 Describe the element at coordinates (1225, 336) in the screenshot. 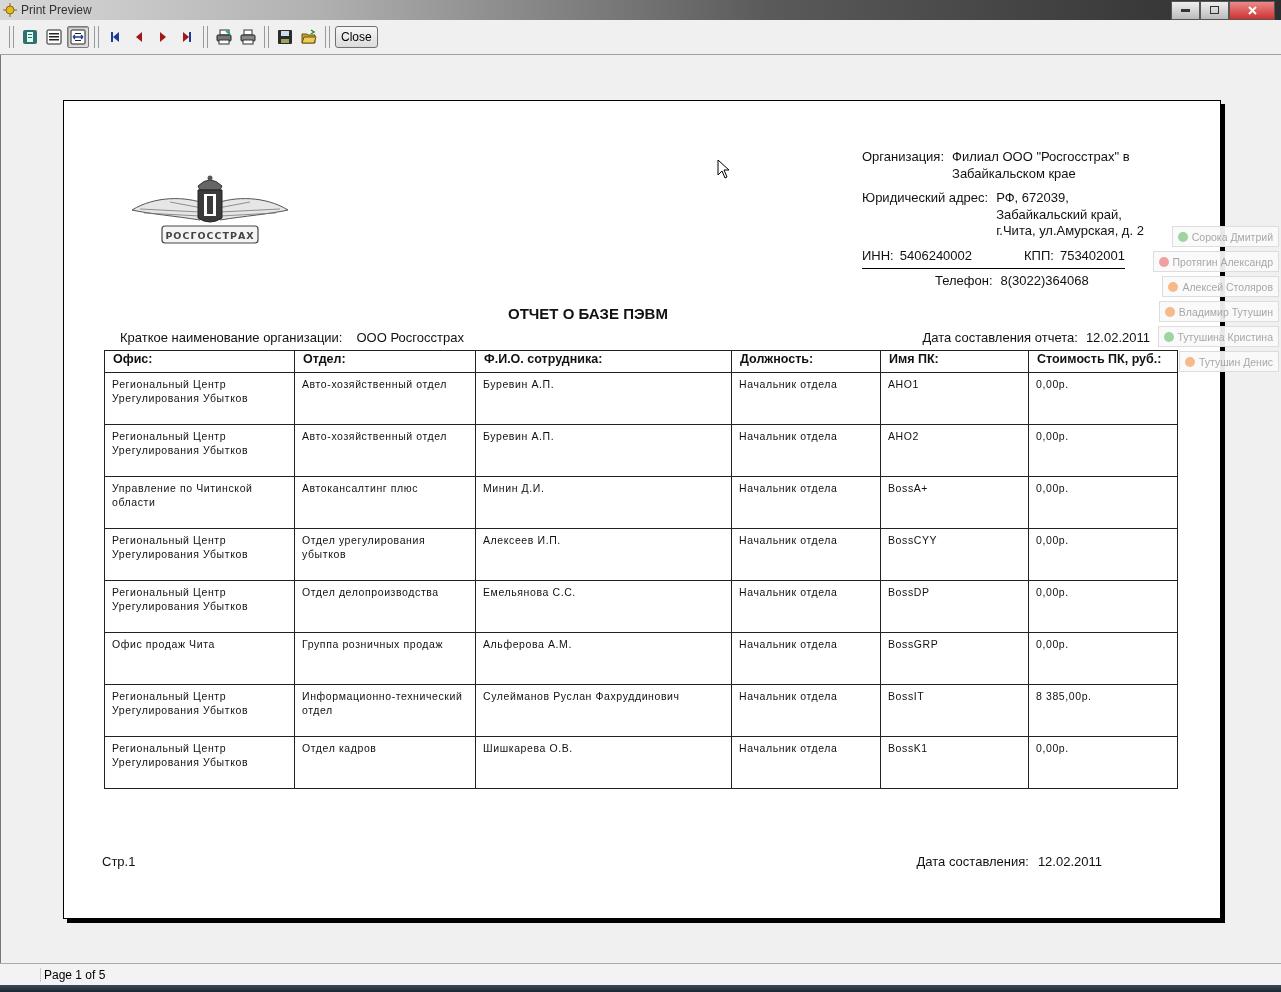

I see `contact-name: Тутушина Кристина` at that location.